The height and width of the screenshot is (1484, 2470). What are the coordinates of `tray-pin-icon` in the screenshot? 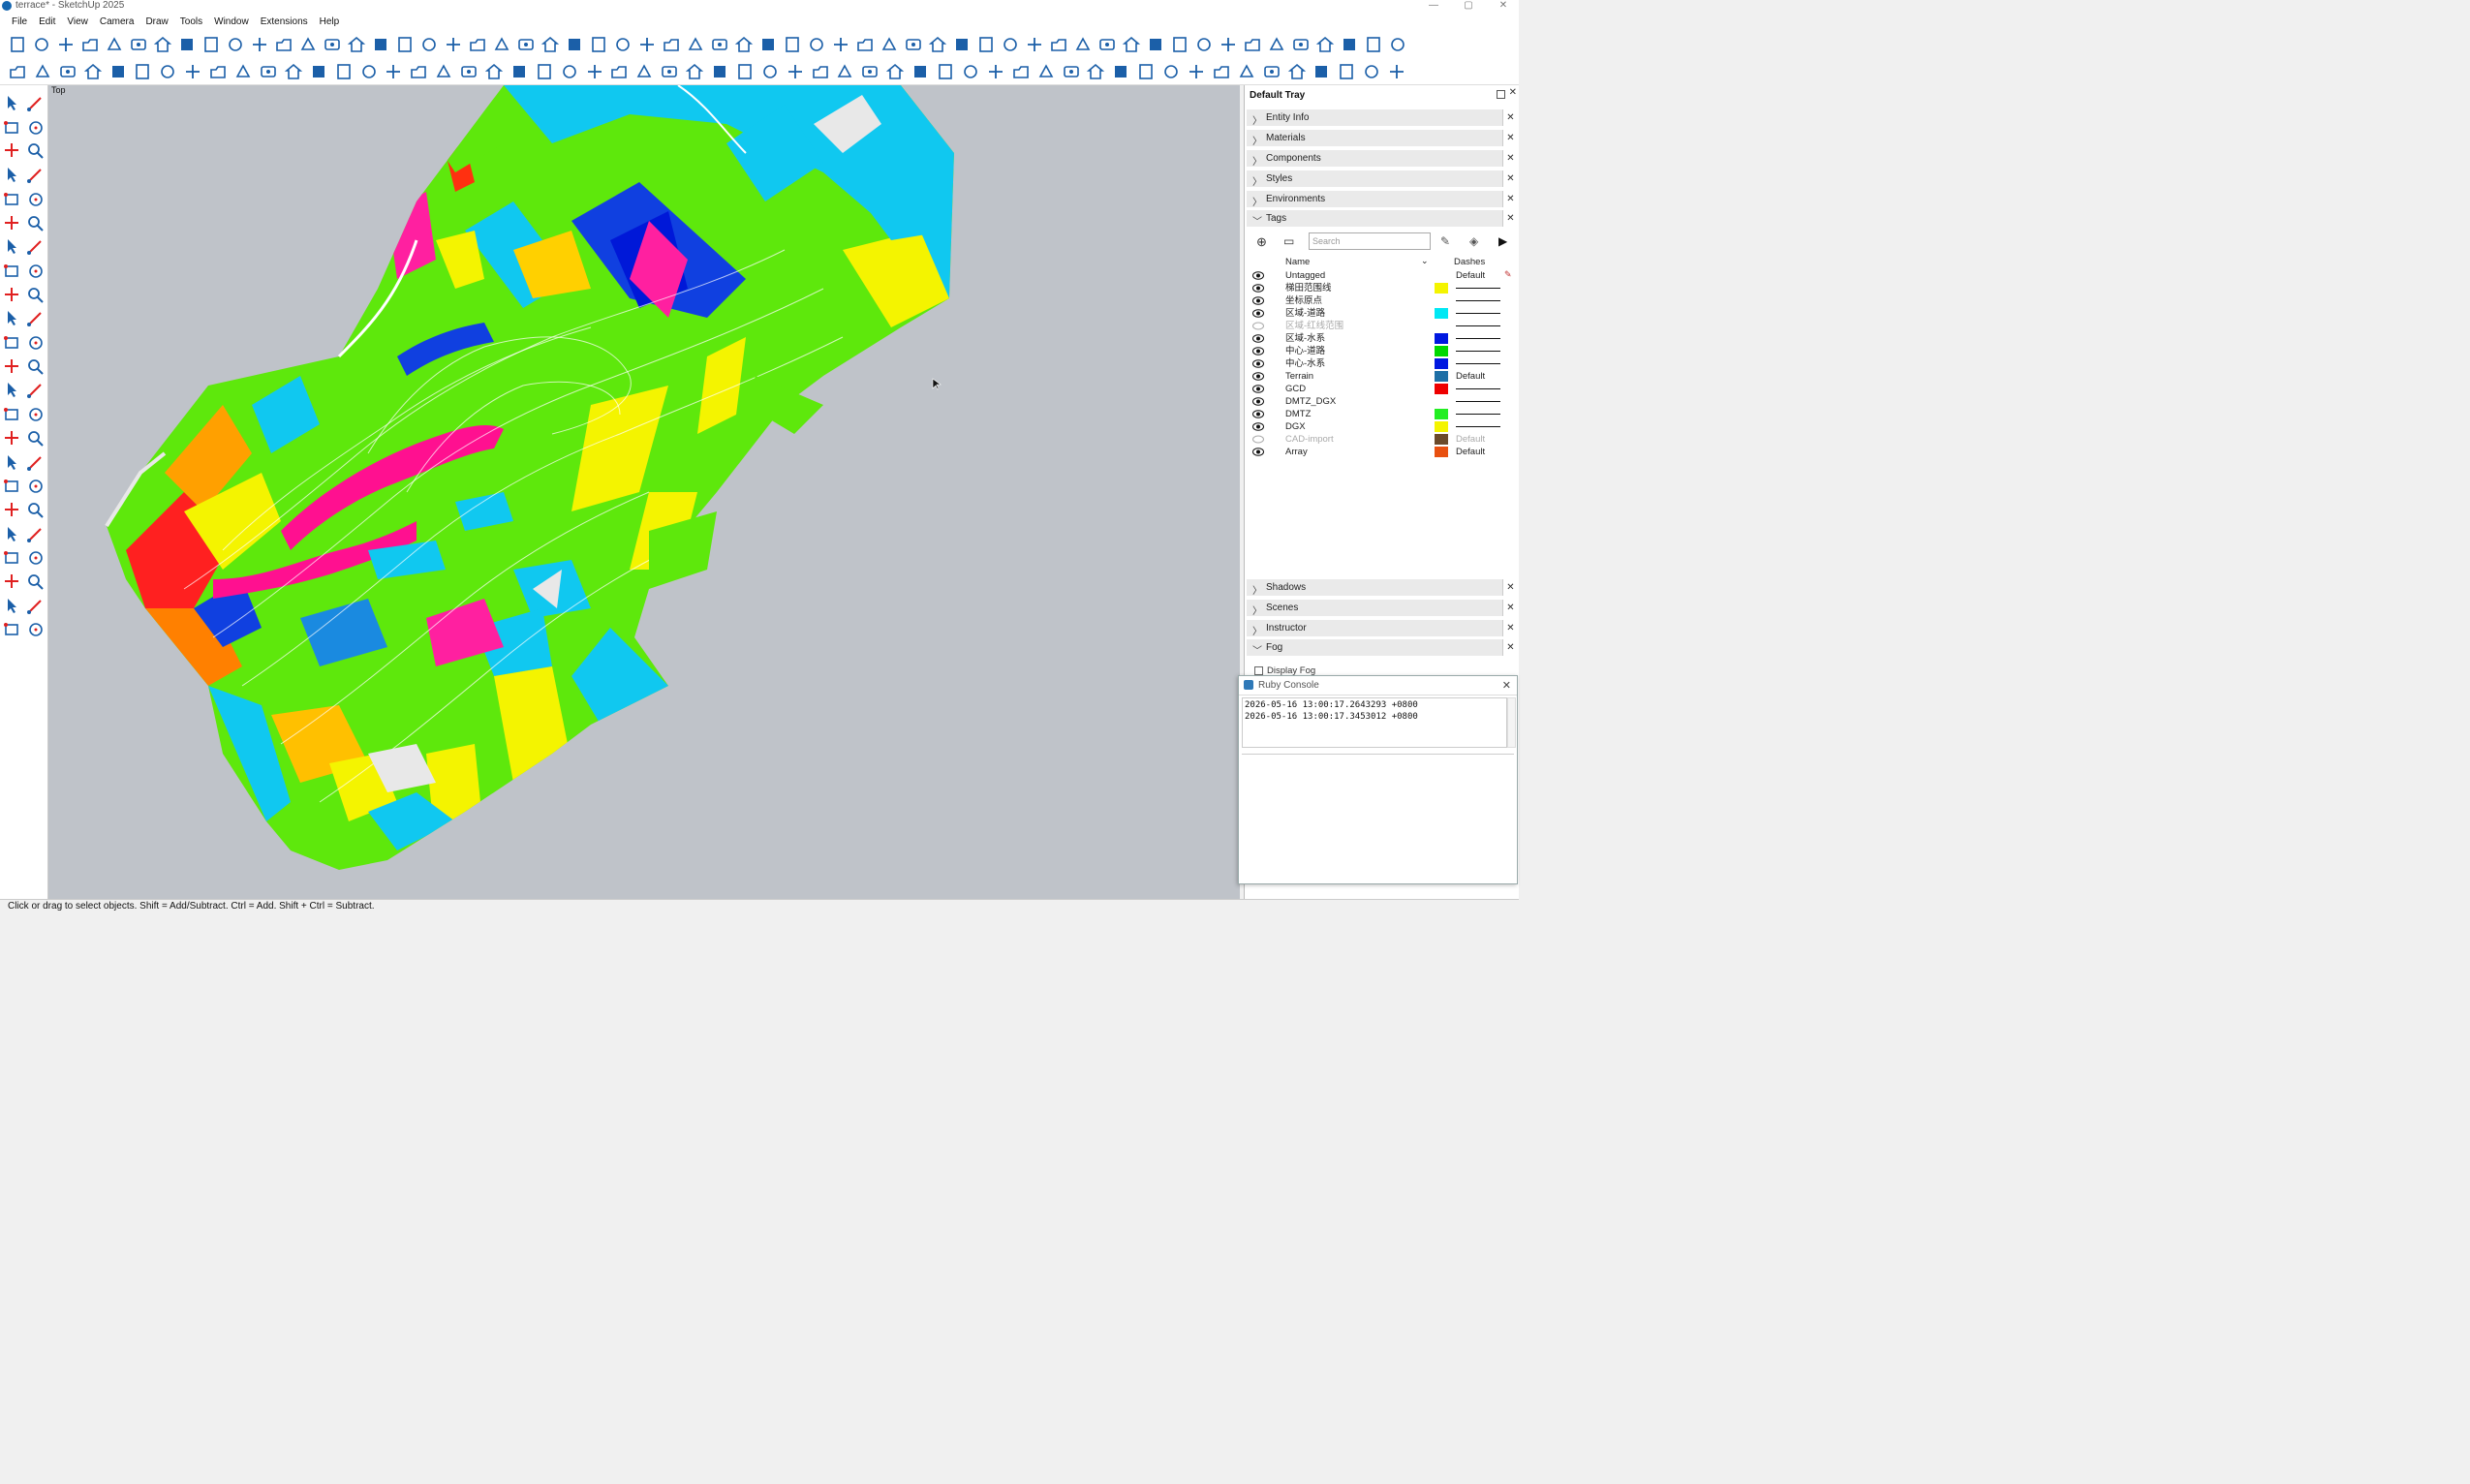 It's located at (1501, 94).